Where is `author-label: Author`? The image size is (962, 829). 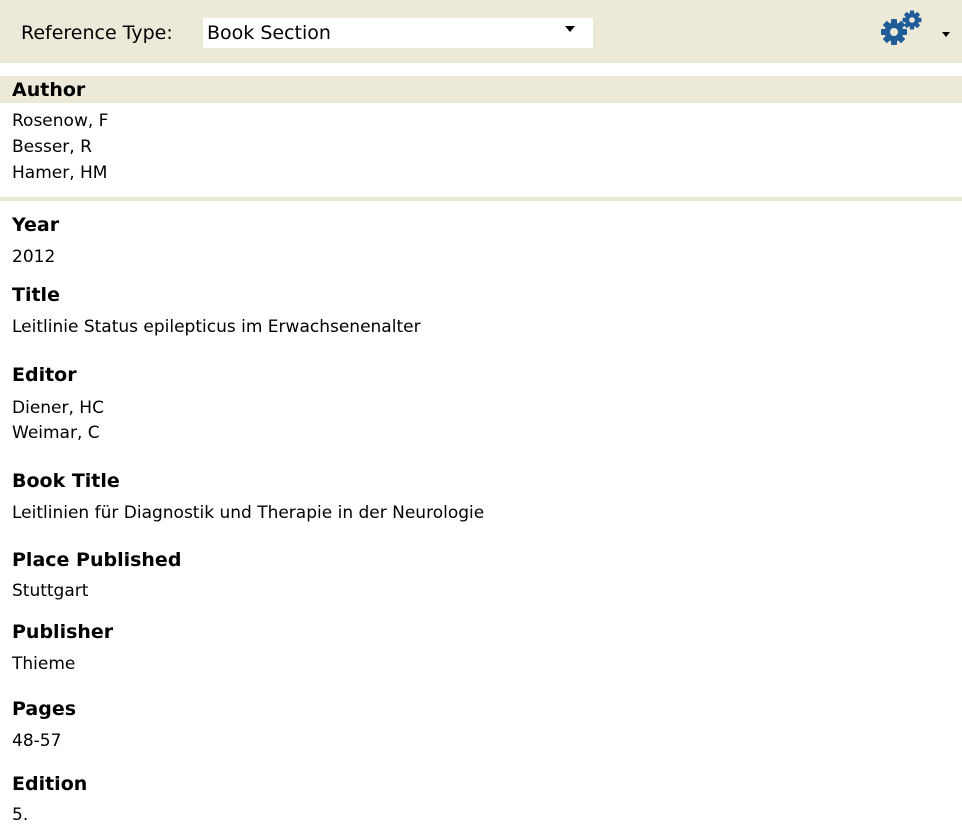 author-label: Author is located at coordinates (49, 90).